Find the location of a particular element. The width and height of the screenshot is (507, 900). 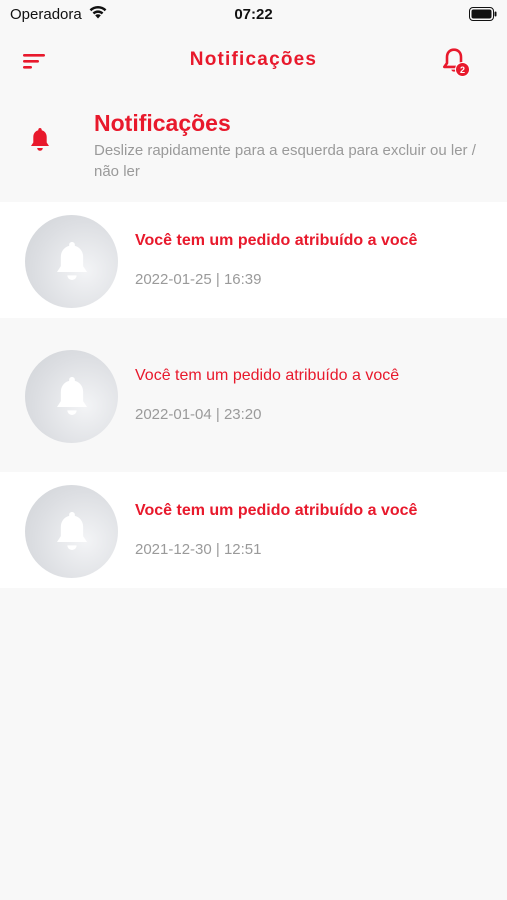

clock: 07:22 is located at coordinates (253, 14).